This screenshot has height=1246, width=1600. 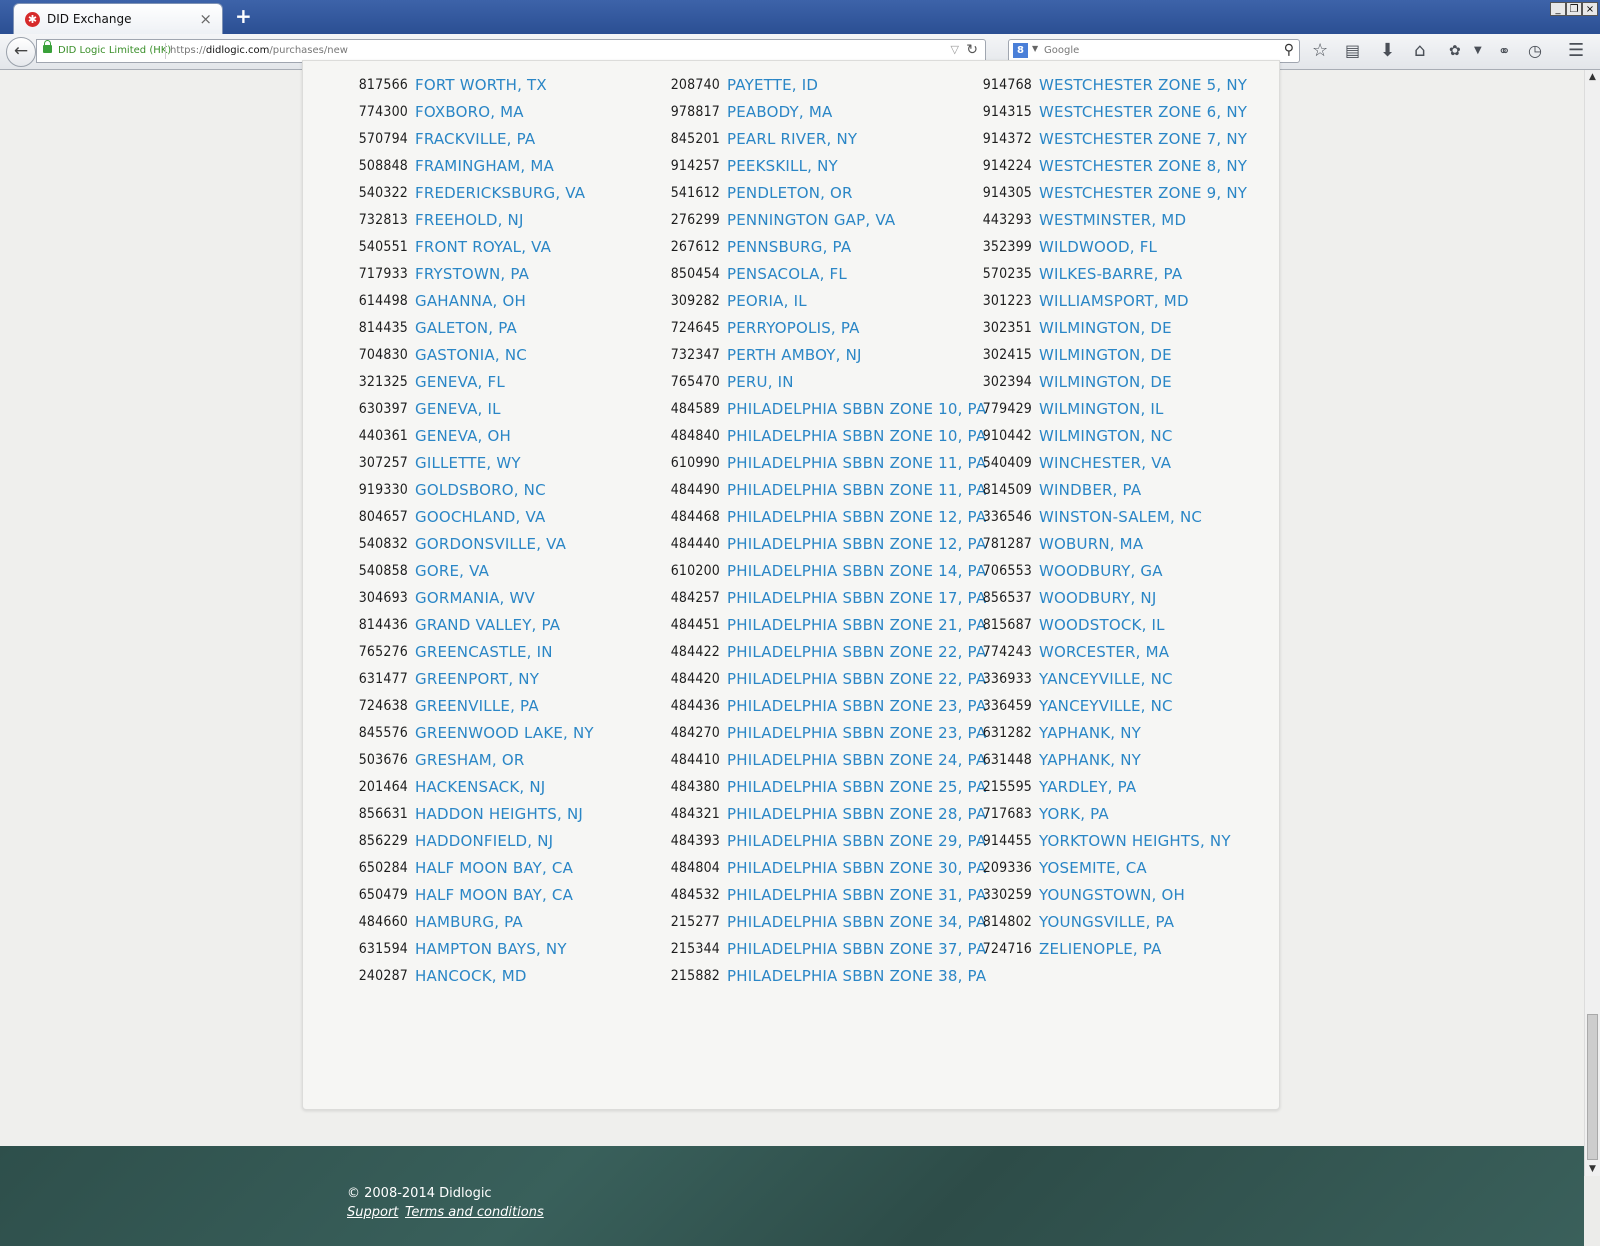 I want to click on city-link: GOLDSBORO, NC, so click(x=480, y=490).